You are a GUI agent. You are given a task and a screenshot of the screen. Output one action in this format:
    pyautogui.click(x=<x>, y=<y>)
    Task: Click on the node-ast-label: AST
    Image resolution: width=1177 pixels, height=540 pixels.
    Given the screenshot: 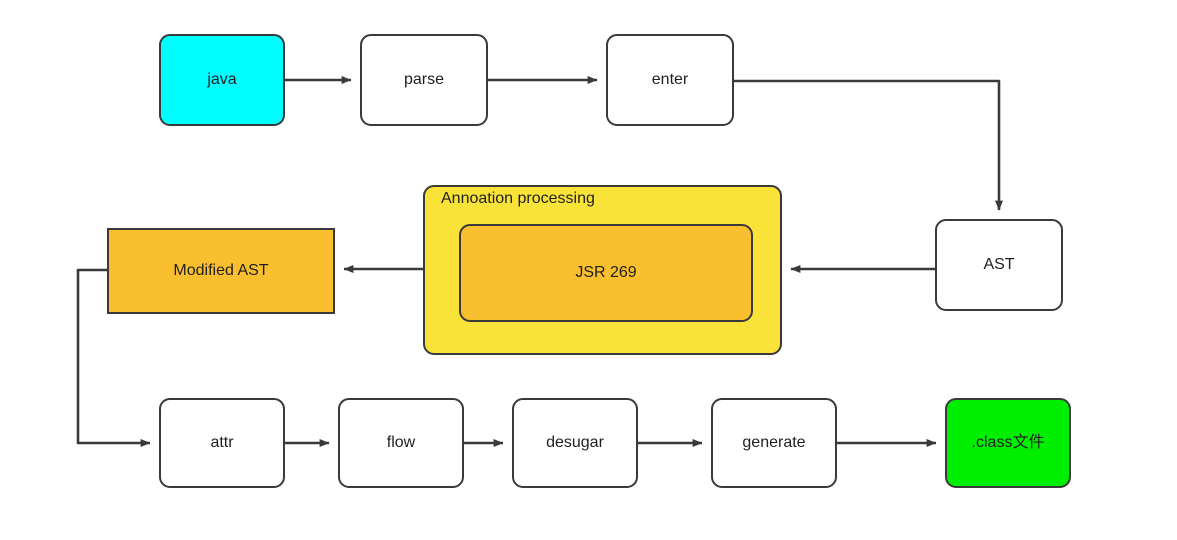 What is the action you would take?
    pyautogui.click(x=999, y=265)
    